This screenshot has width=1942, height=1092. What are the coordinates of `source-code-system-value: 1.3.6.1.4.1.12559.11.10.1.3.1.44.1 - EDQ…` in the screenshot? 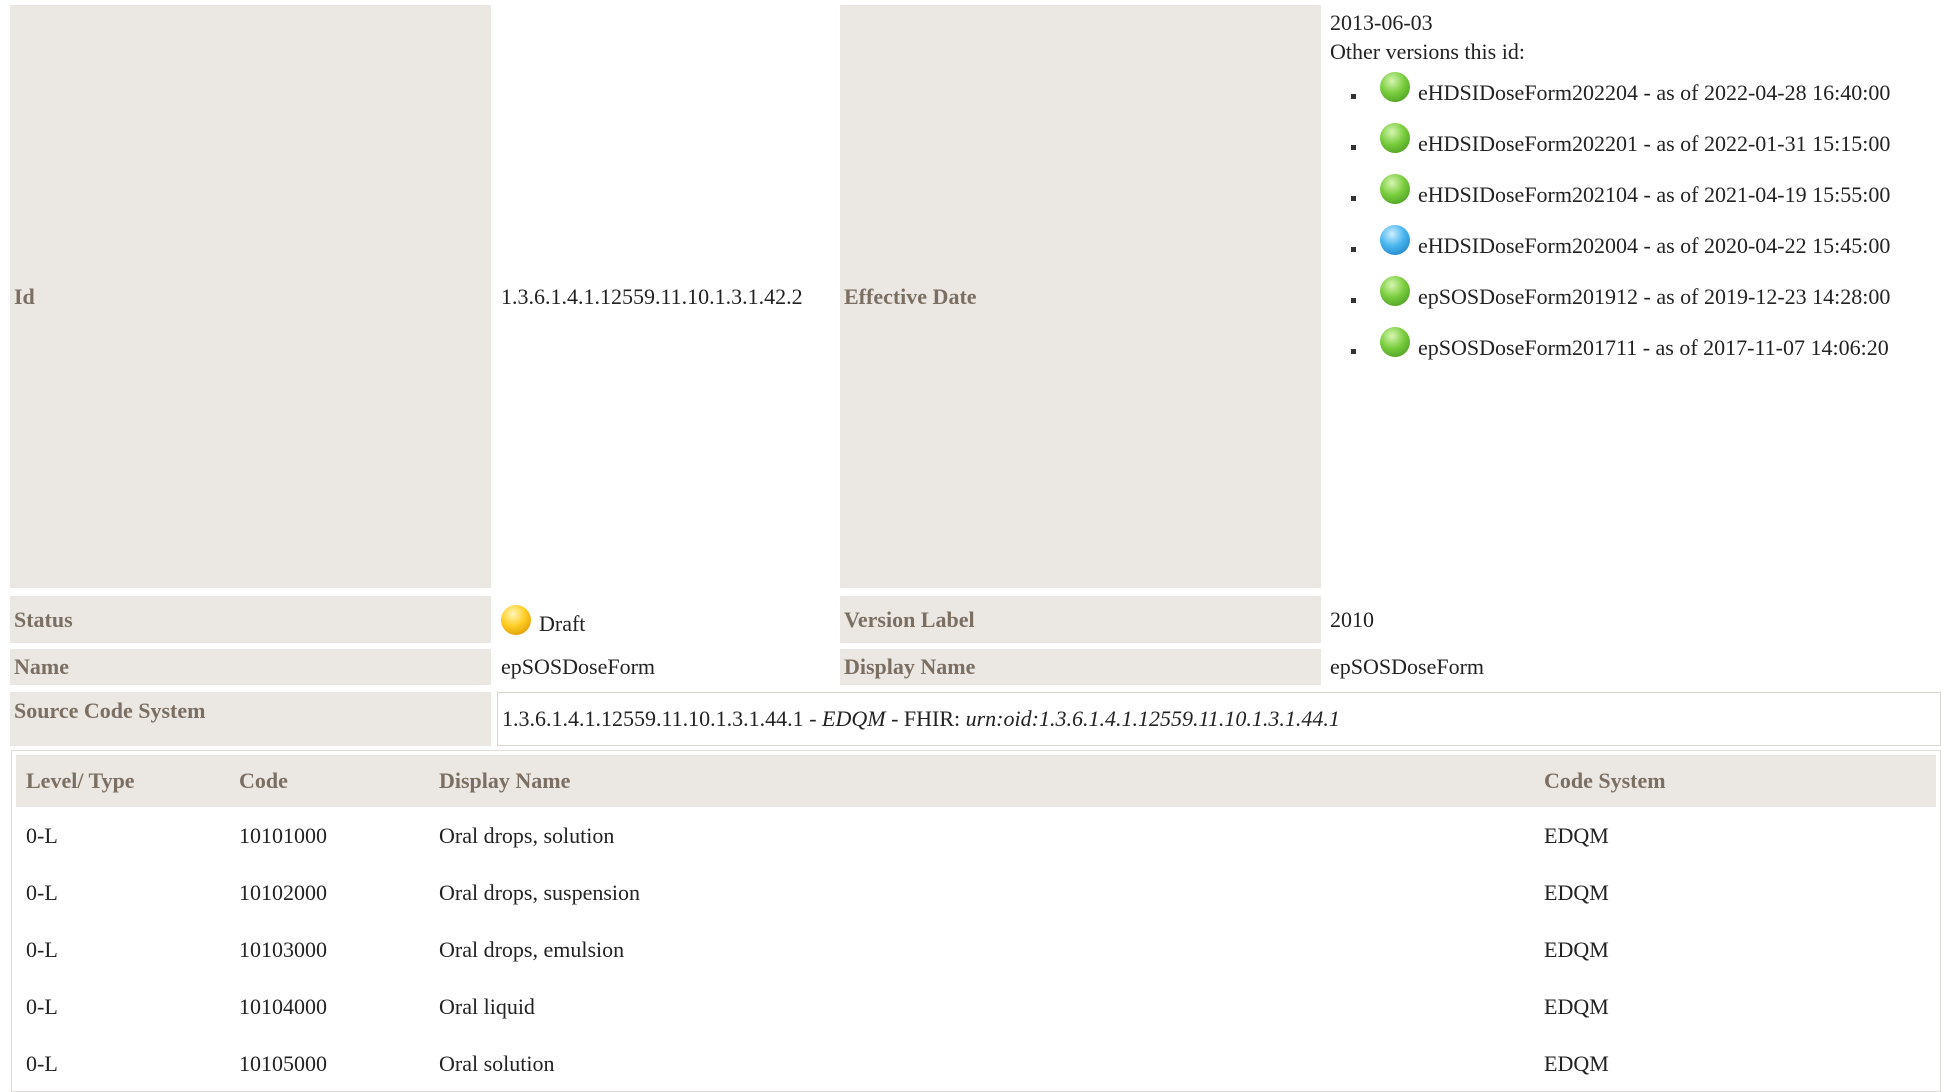 It's located at (1219, 719).